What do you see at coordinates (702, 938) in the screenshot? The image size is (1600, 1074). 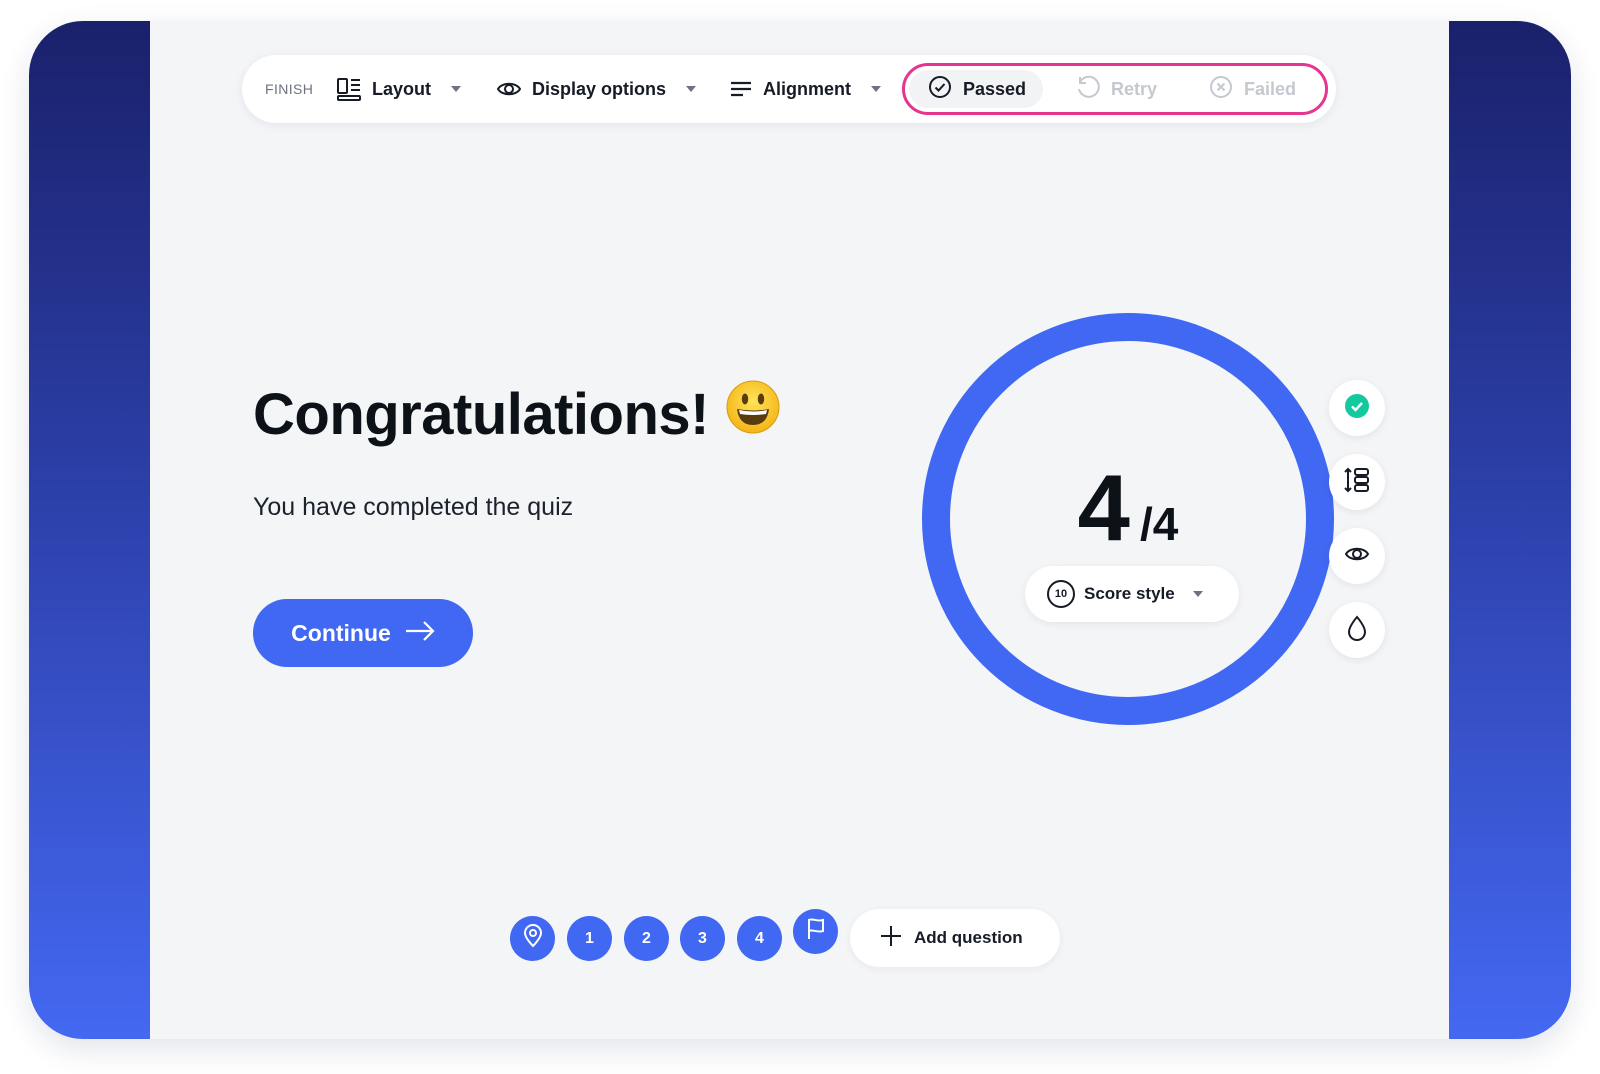 I see `question-nav-3: 3` at bounding box center [702, 938].